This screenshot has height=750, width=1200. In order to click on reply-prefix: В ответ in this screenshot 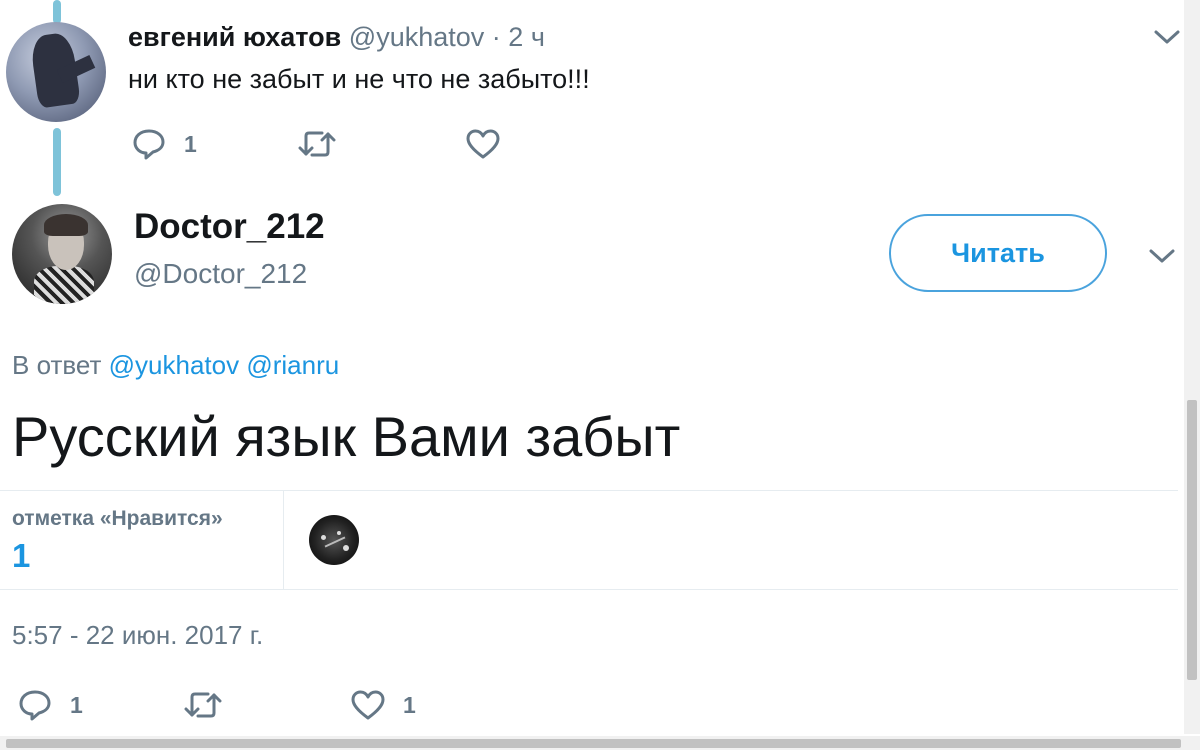, I will do `click(57, 365)`.